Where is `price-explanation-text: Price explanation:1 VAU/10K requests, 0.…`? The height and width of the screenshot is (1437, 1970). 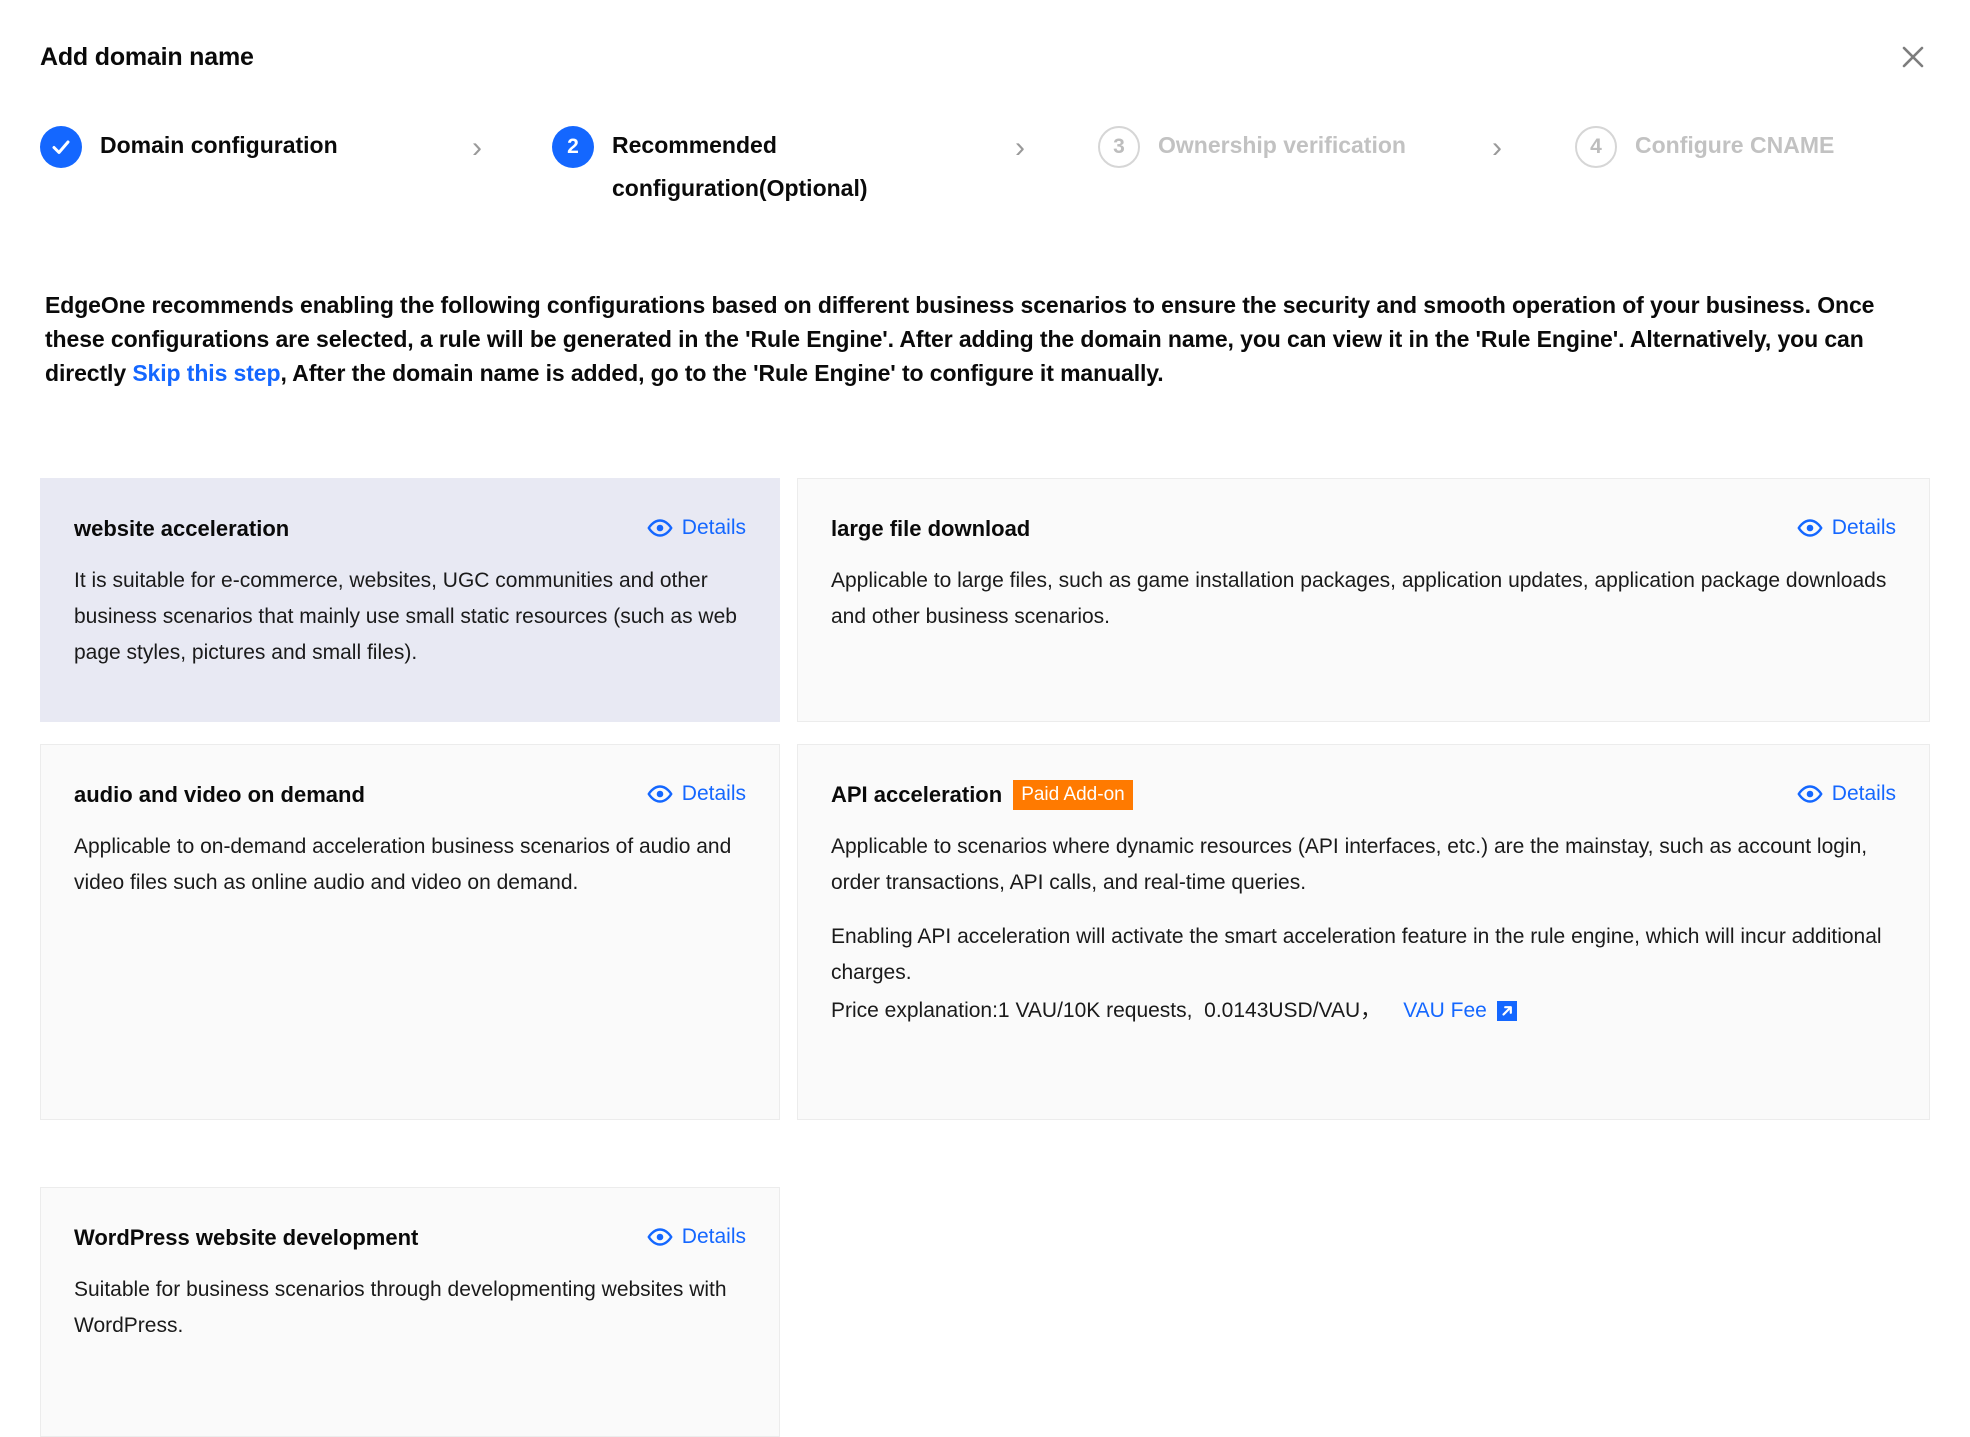
price-explanation-text: Price explanation:1 VAU/10K requests, 0.… is located at coordinates (1106, 1010).